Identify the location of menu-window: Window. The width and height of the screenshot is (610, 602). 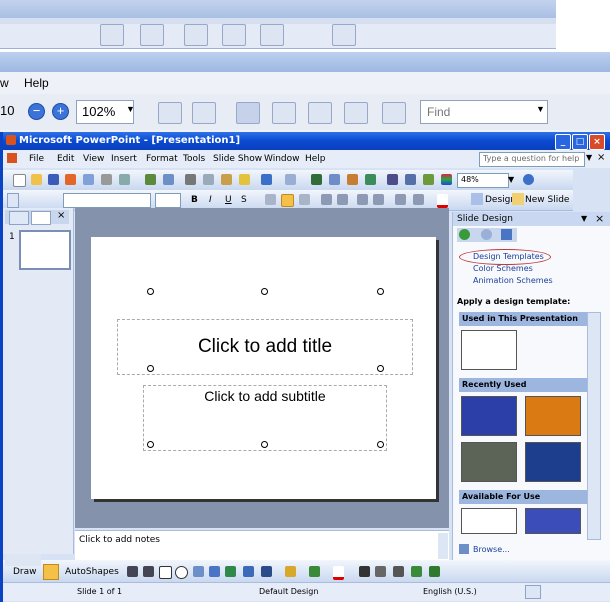
(282, 159).